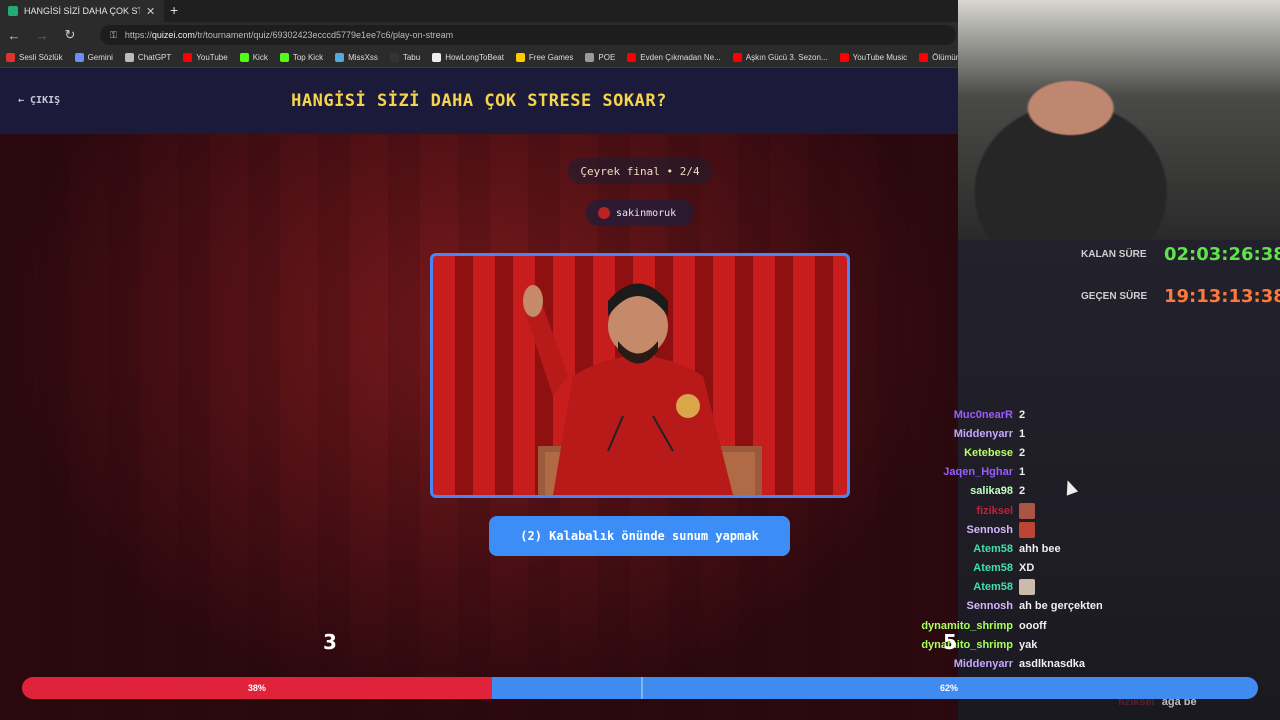 The image size is (1280, 720). I want to click on vote-left-percent: 38%, so click(256, 688).